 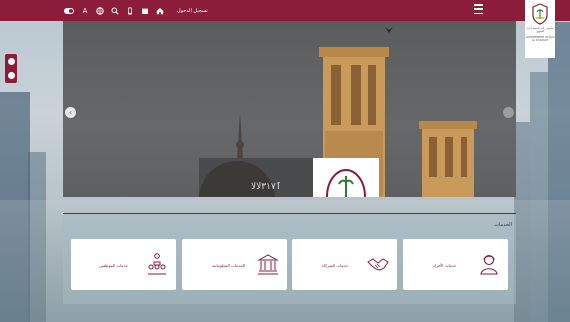 What do you see at coordinates (256, 177) in the screenshot?
I see `hero-caption-card: ٱ٣١٧ﻻﻻ` at bounding box center [256, 177].